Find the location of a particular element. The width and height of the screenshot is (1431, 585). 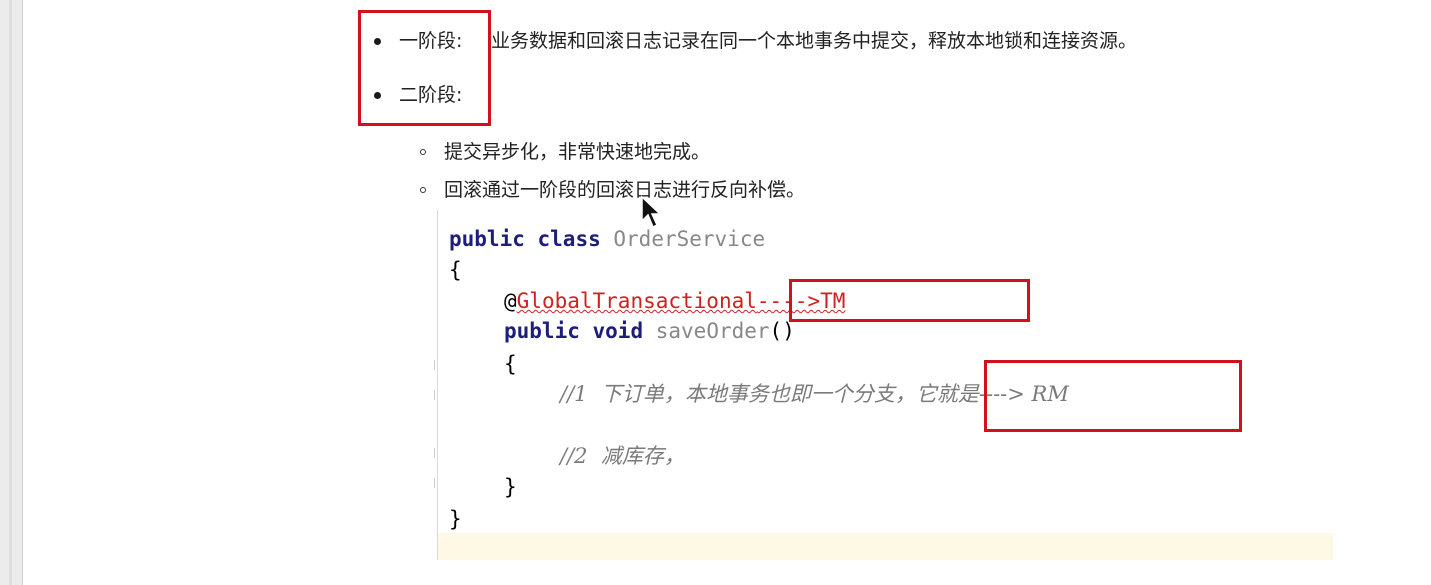

method-name: saveOrder is located at coordinates (712, 331).